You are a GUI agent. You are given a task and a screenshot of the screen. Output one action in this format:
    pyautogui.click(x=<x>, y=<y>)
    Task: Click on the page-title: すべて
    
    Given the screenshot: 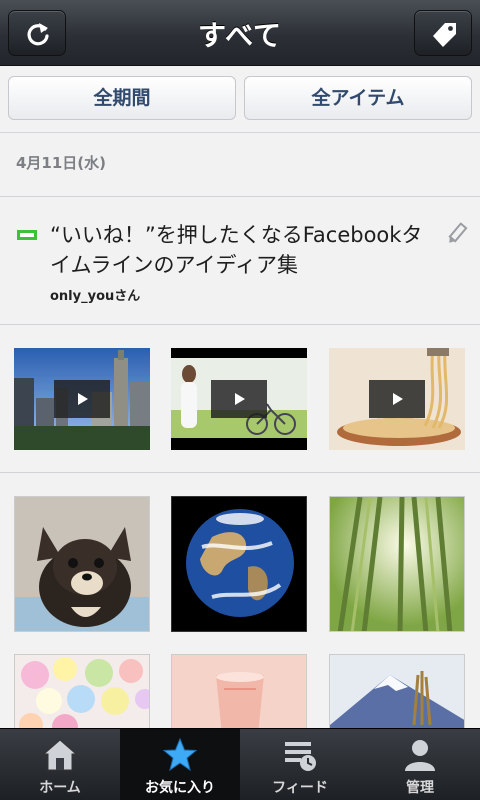 What is the action you would take?
    pyautogui.click(x=240, y=35)
    